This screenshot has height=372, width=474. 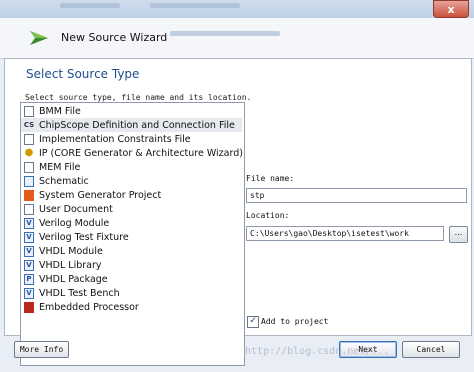 What do you see at coordinates (29, 181) in the screenshot?
I see `schematic-icon` at bounding box center [29, 181].